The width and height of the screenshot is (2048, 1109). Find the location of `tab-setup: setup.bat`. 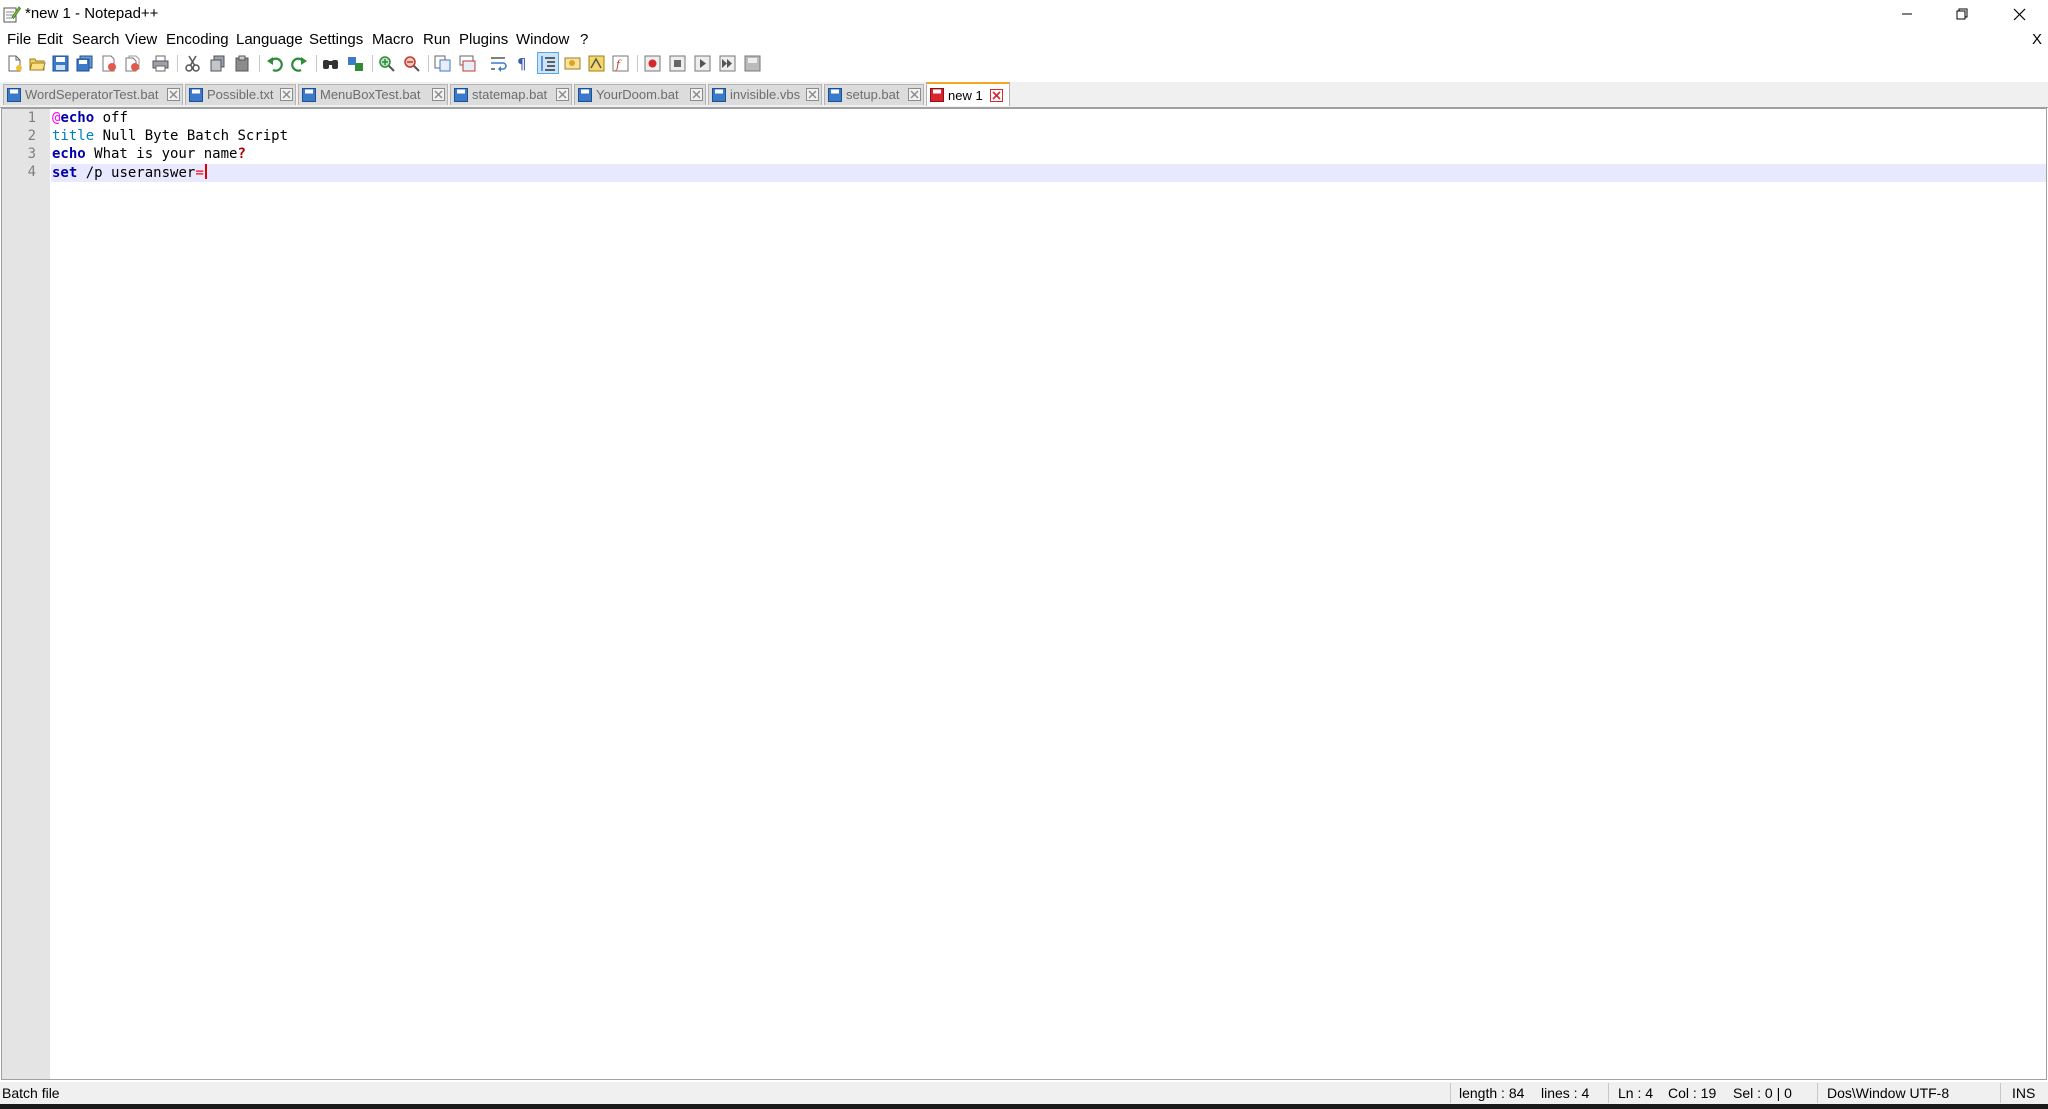

tab-setup: setup.bat is located at coordinates (874, 94).